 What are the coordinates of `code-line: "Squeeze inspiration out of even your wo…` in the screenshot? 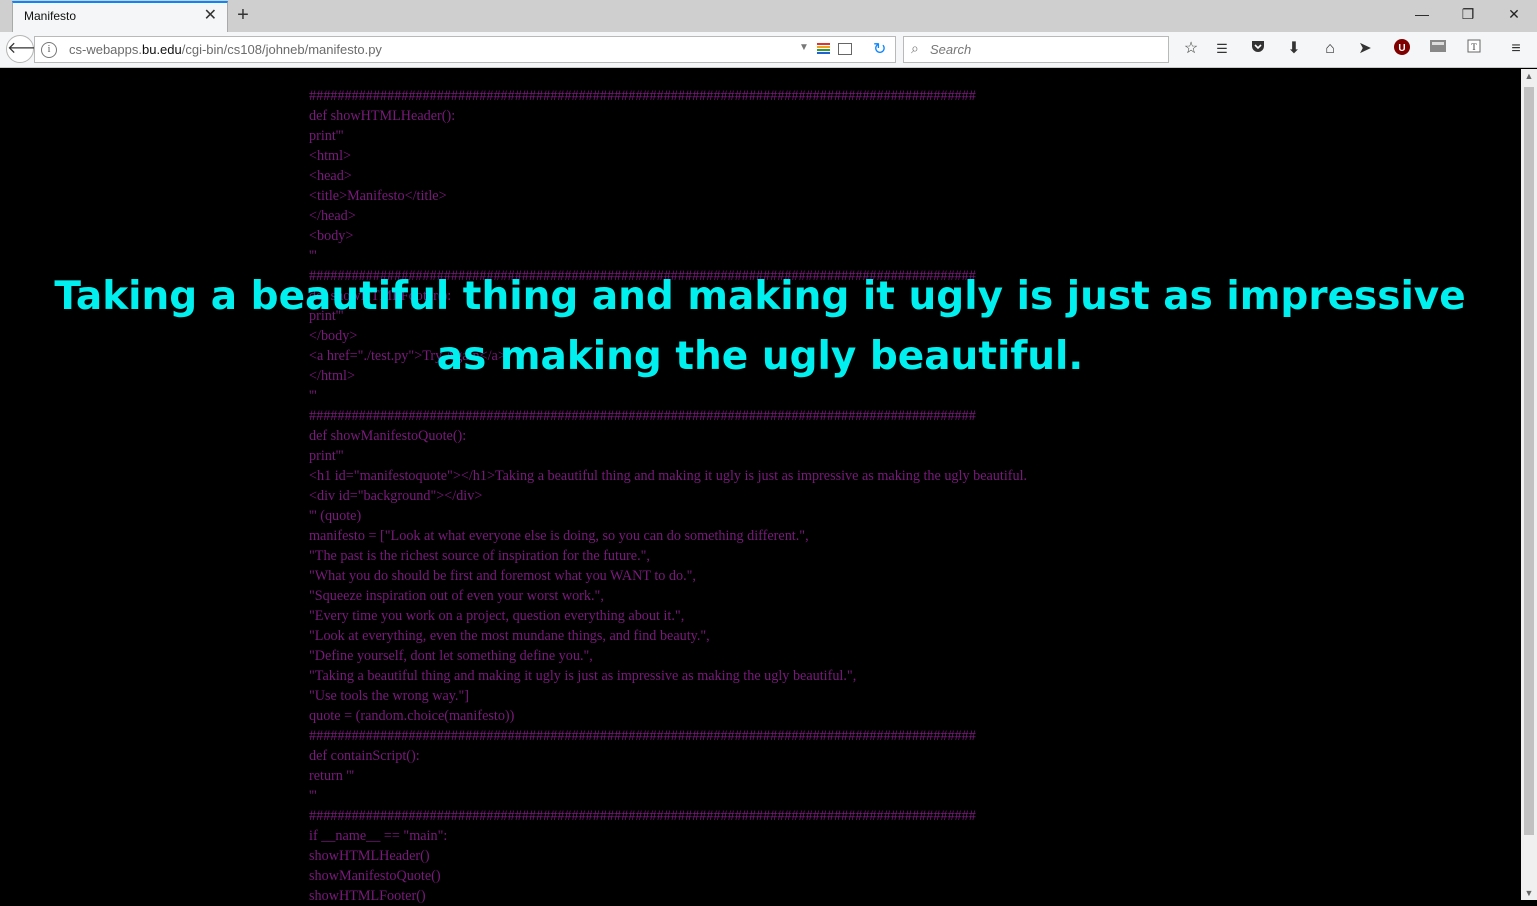 It's located at (456, 596).